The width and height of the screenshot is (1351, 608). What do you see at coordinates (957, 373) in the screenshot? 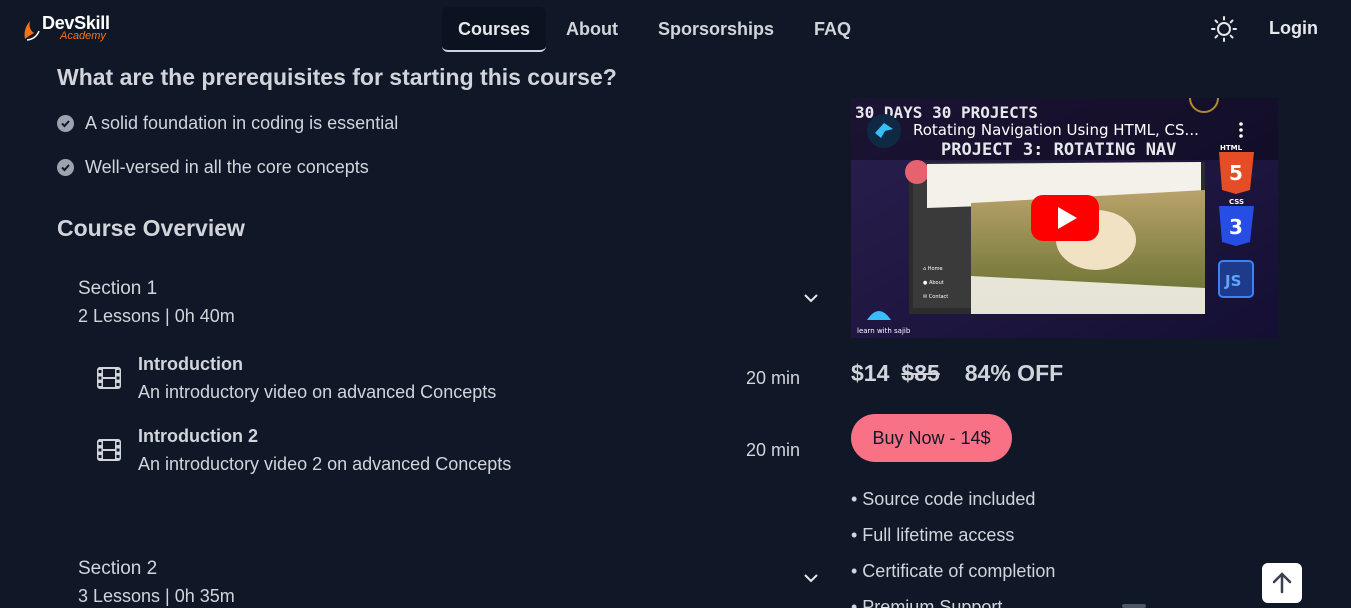
I see `price-row: $14 $85 84% OFF` at bounding box center [957, 373].